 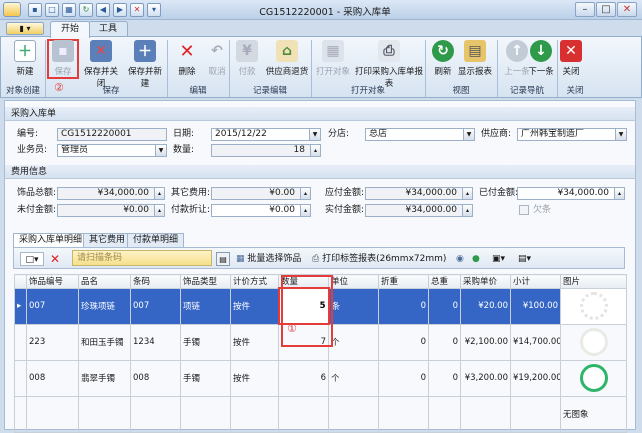 What do you see at coordinates (52, 10) in the screenshot?
I see `qat-new-icon: □` at bounding box center [52, 10].